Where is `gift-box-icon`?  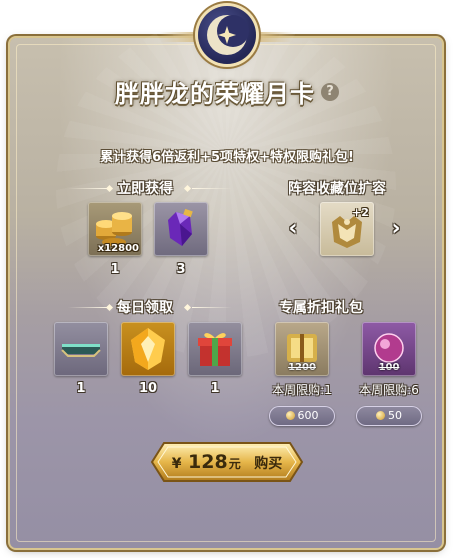 gift-box-icon is located at coordinates (215, 349).